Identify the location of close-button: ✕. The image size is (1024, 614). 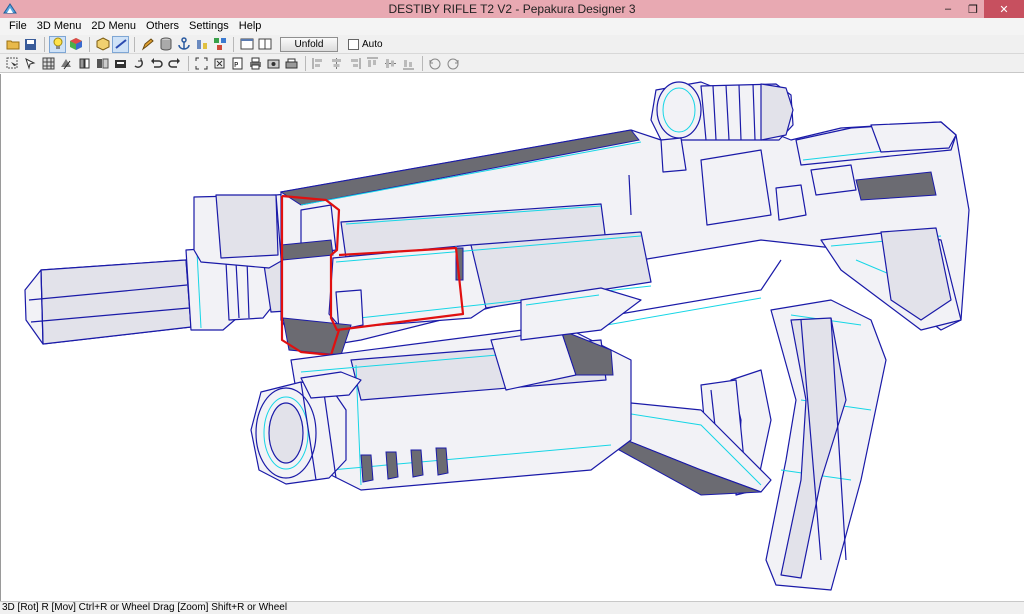
(1004, 9).